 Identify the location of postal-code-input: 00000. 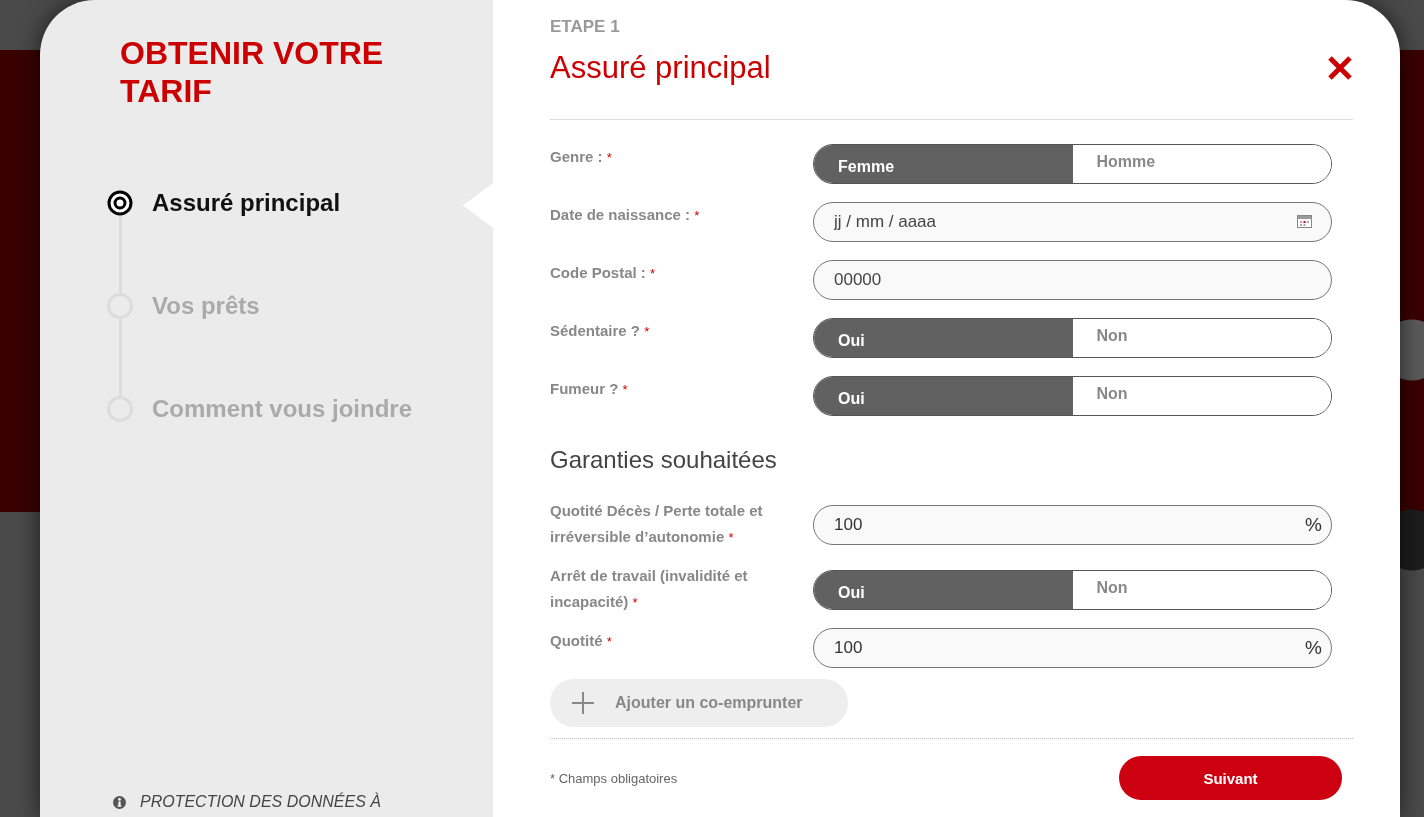
(1072, 280).